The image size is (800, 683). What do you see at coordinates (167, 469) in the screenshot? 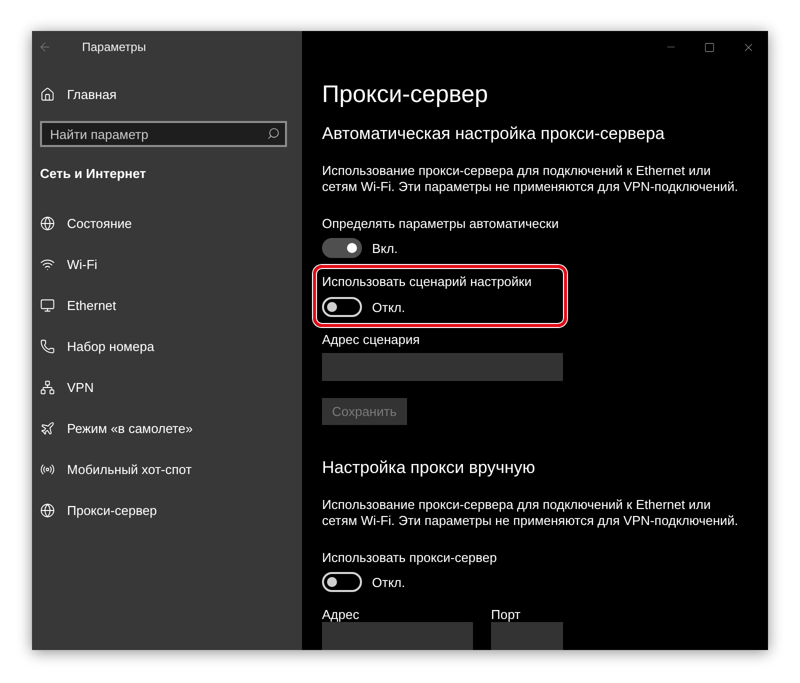
I see `nav-item: Мобильный хот-спот` at bounding box center [167, 469].